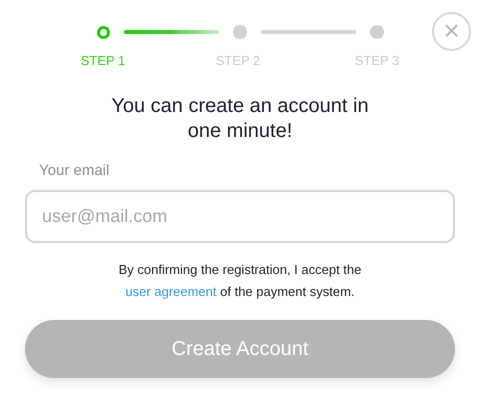  I want to click on user-agreement-link: user agreement, so click(171, 291).